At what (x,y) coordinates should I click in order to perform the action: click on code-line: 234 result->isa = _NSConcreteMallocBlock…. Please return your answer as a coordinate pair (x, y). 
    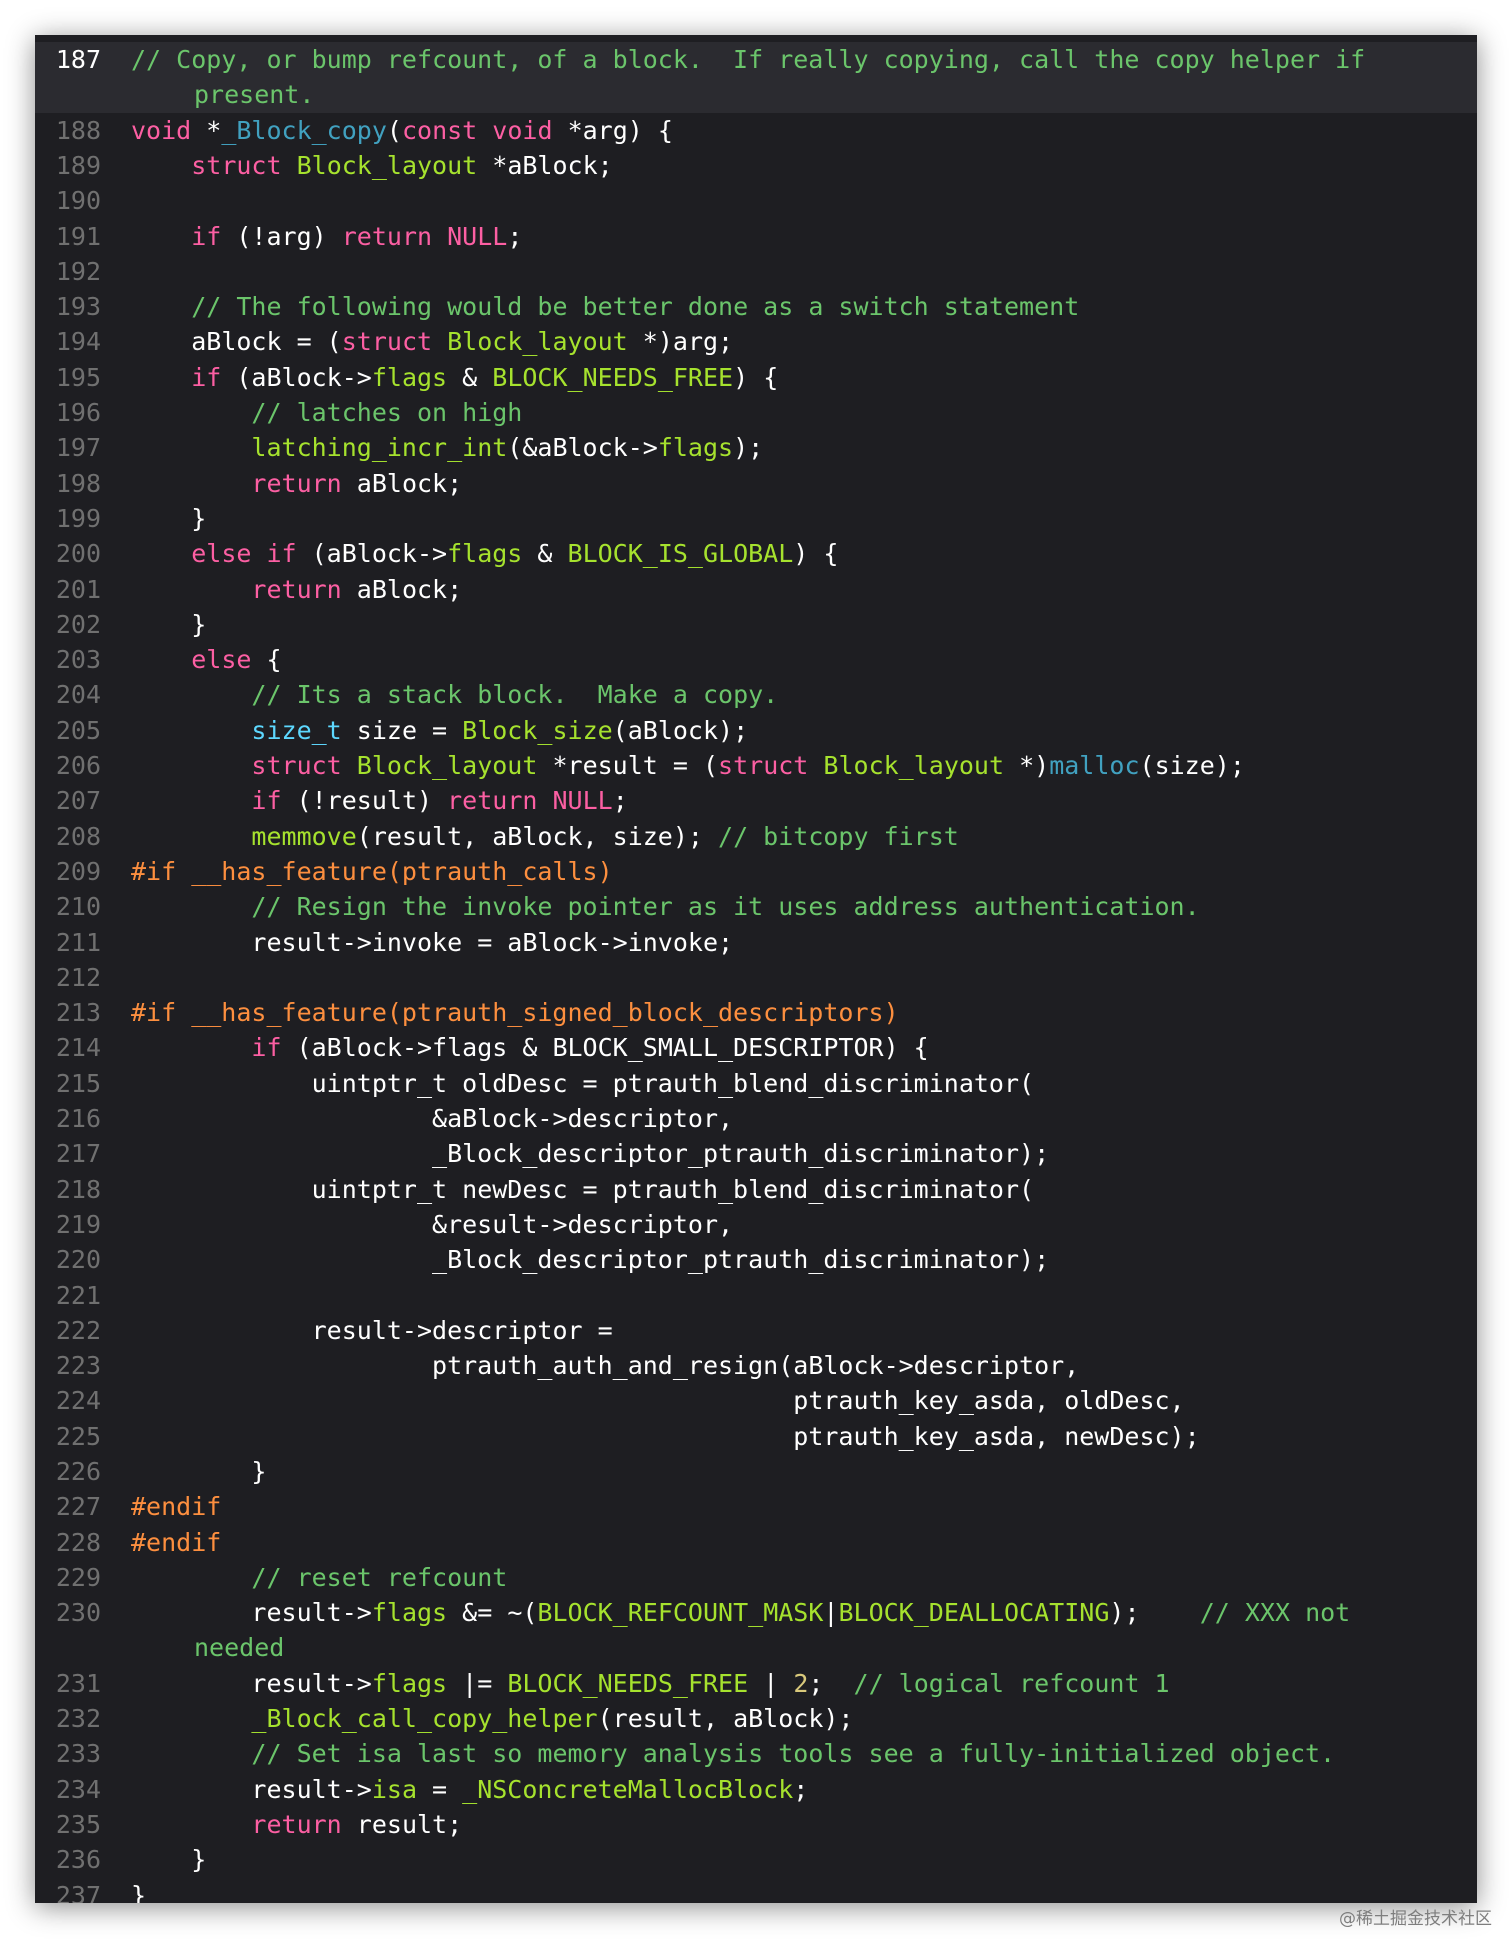
    Looking at the image, I should click on (756, 1789).